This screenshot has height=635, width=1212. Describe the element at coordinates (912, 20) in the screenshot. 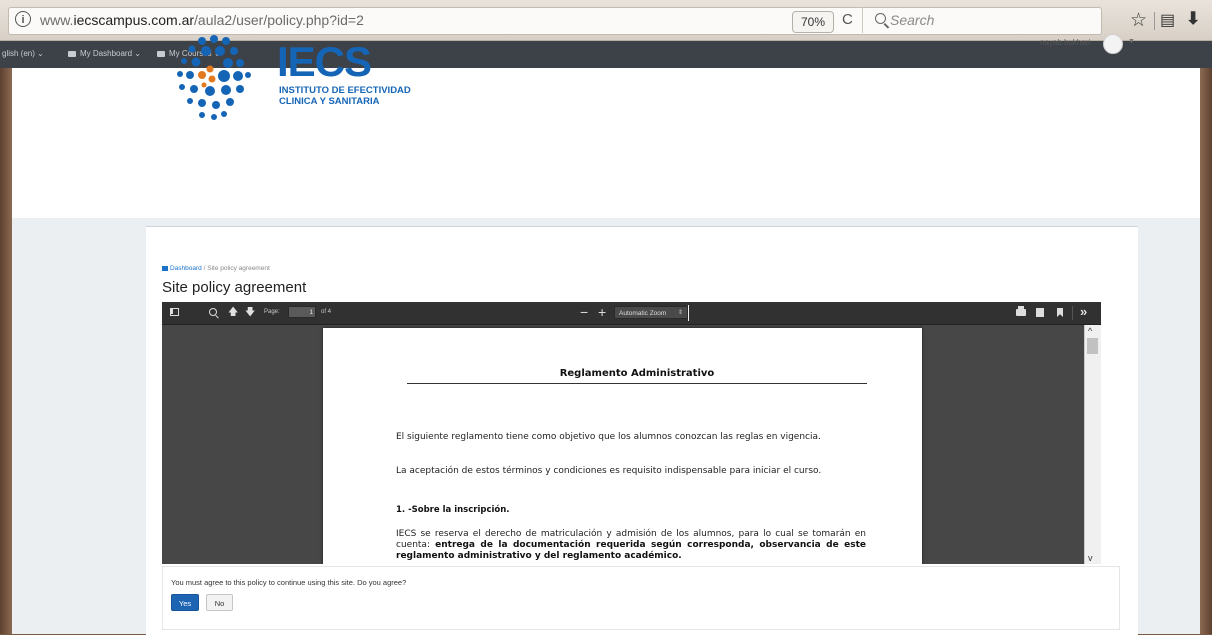

I see `search-placeholder: Search` at that location.